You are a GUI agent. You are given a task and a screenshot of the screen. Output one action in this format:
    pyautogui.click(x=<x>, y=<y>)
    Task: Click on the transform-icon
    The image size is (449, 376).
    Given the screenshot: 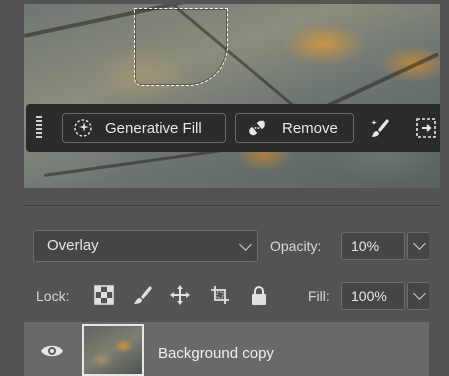 What is the action you would take?
    pyautogui.click(x=426, y=128)
    